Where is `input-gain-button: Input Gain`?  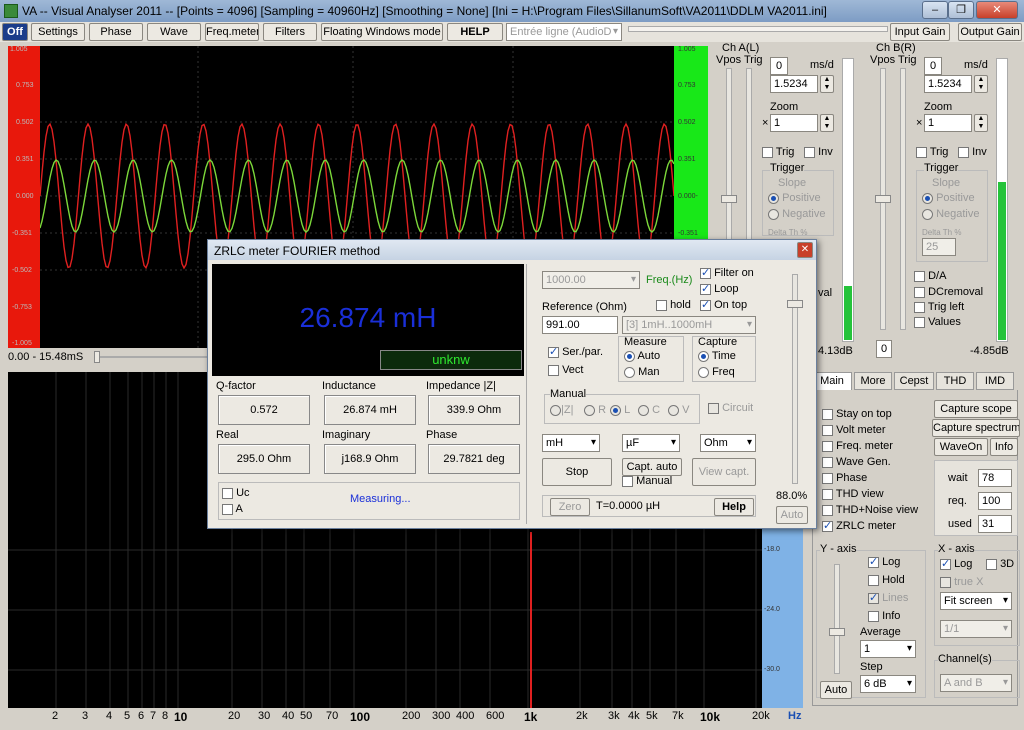
input-gain-button: Input Gain is located at coordinates (920, 32).